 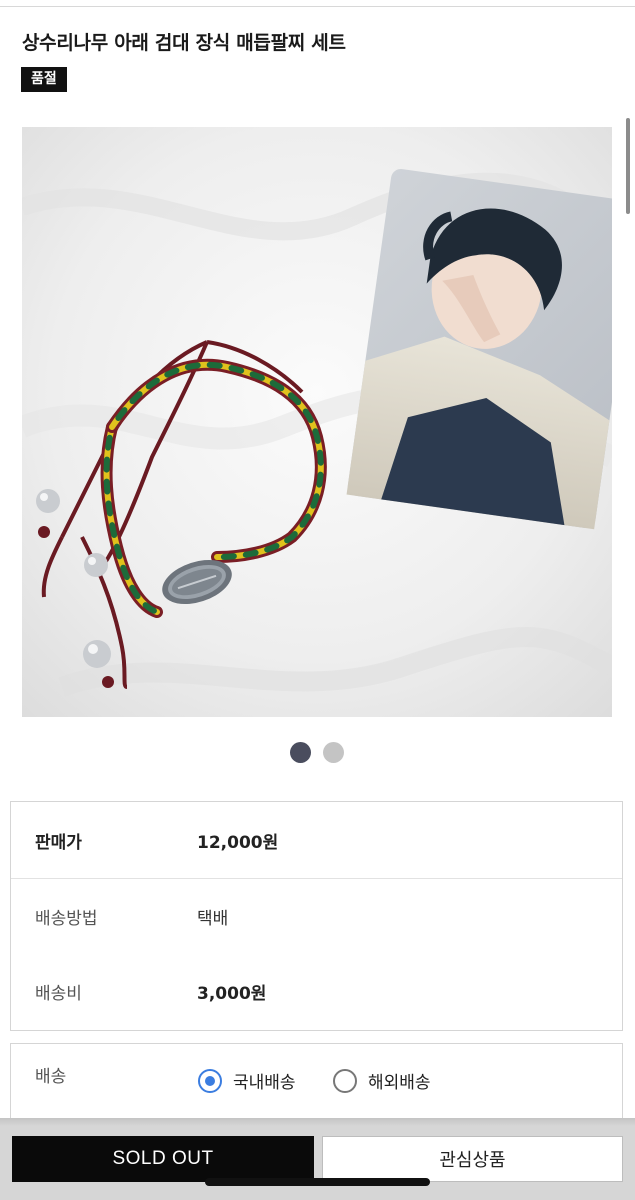 I want to click on overseas-shipping-option: 해외배송, so click(x=382, y=1080).